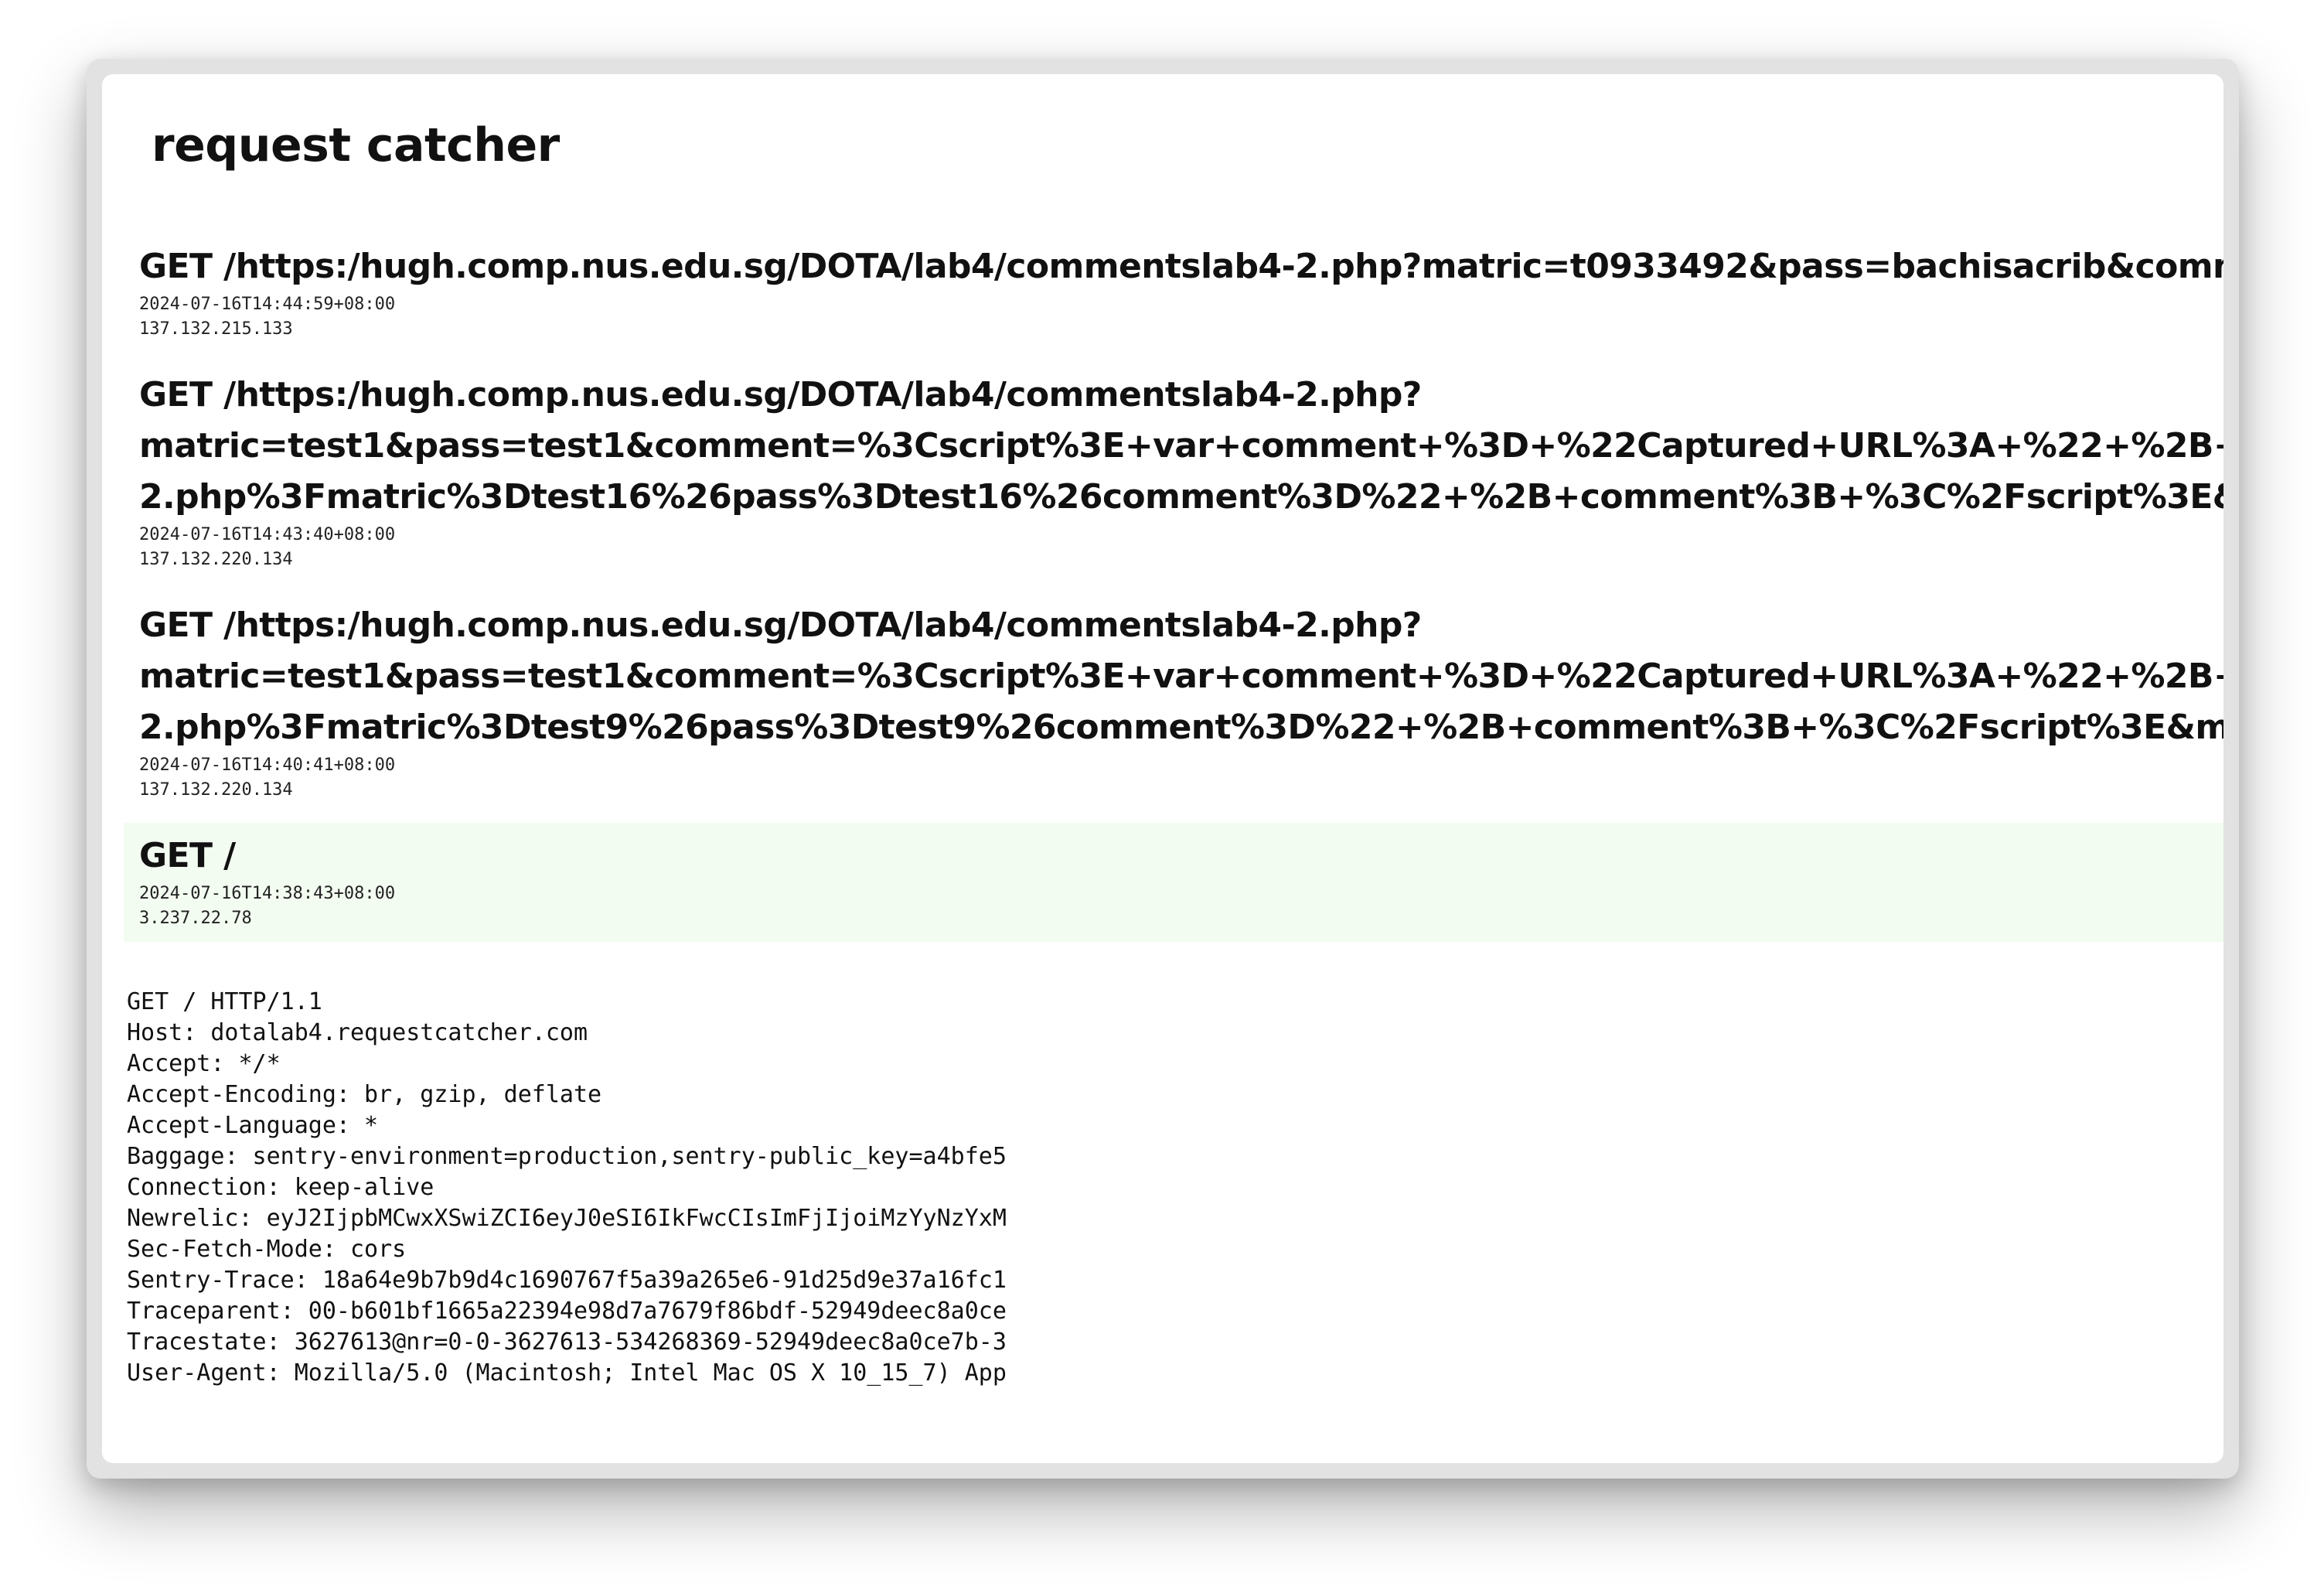 The width and height of the screenshot is (2324, 1593). I want to click on raw-request-line: Accept: */*, so click(204, 1063).